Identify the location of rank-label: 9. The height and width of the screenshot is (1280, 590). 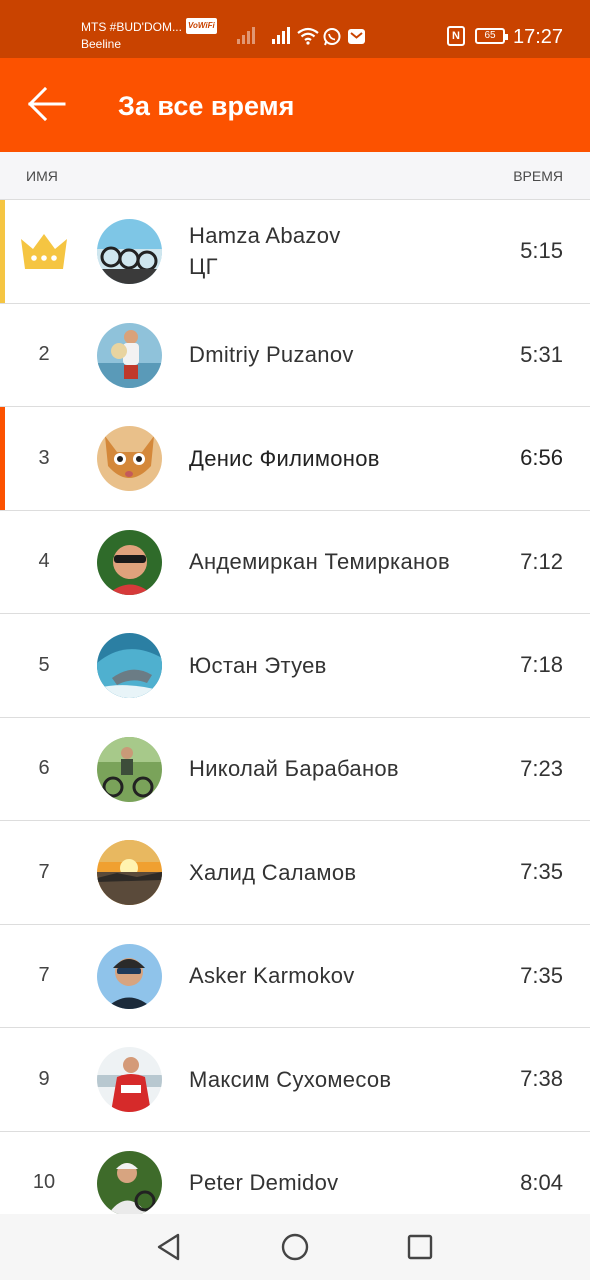
(44, 1078).